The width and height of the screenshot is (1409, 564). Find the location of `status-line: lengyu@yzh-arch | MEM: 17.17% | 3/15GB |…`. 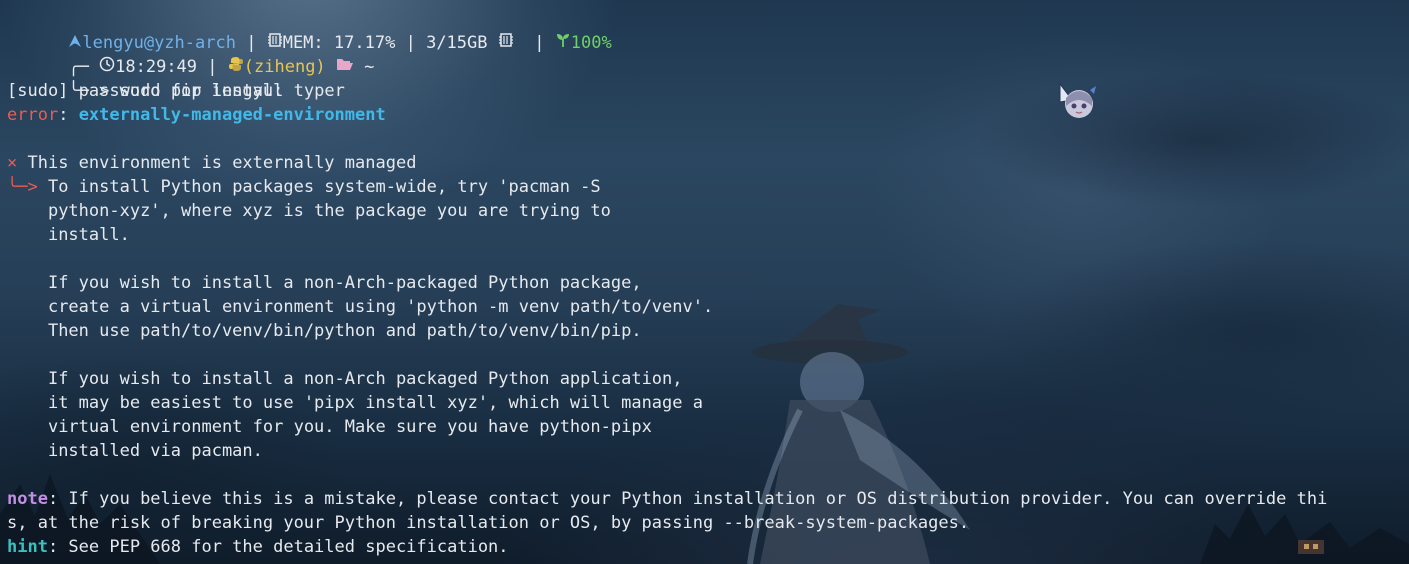

status-line: lengyu@yzh-arch | MEM: 17.17% | 3/15GB |… is located at coordinates (708, 30).